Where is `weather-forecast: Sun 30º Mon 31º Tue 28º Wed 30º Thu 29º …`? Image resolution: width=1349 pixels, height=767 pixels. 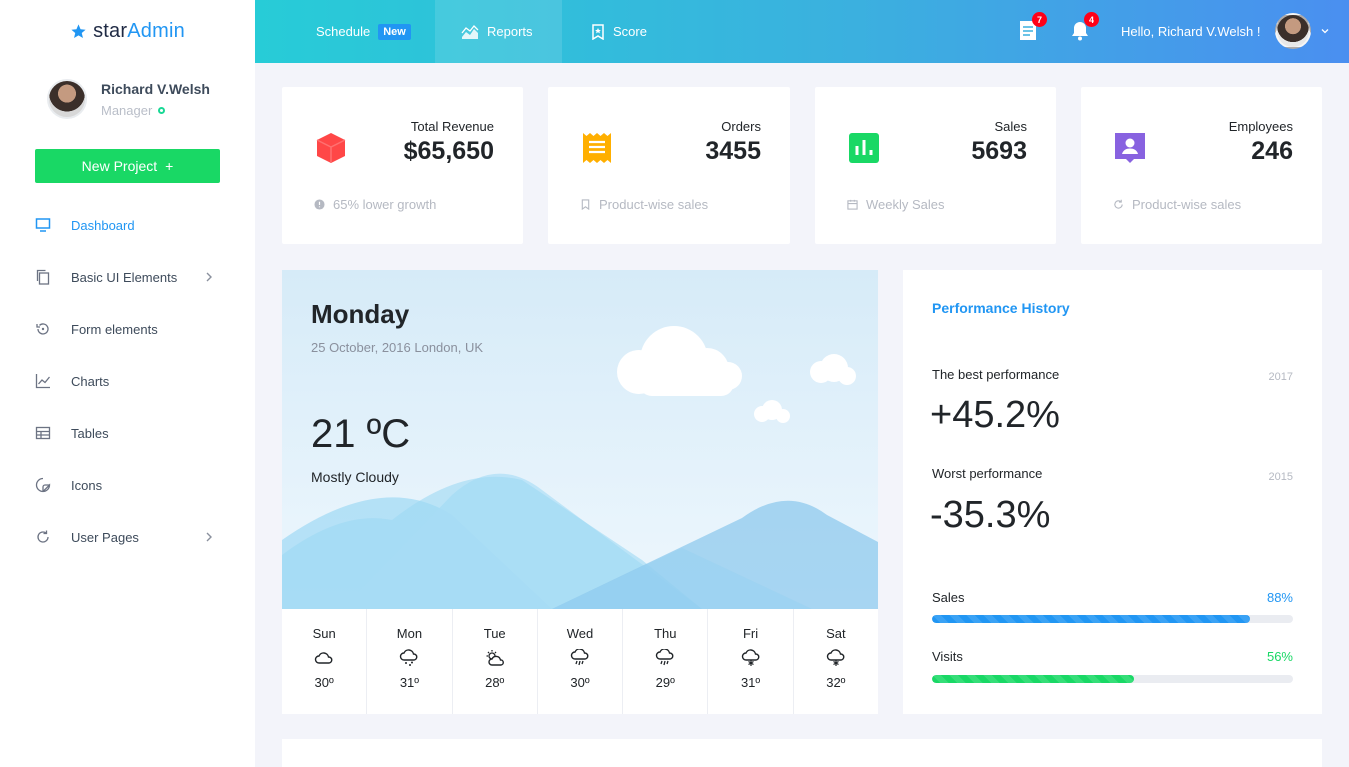
weather-forecast: Sun 30º Mon 31º Tue 28º Wed 30º Thu 29º … is located at coordinates (580, 661).